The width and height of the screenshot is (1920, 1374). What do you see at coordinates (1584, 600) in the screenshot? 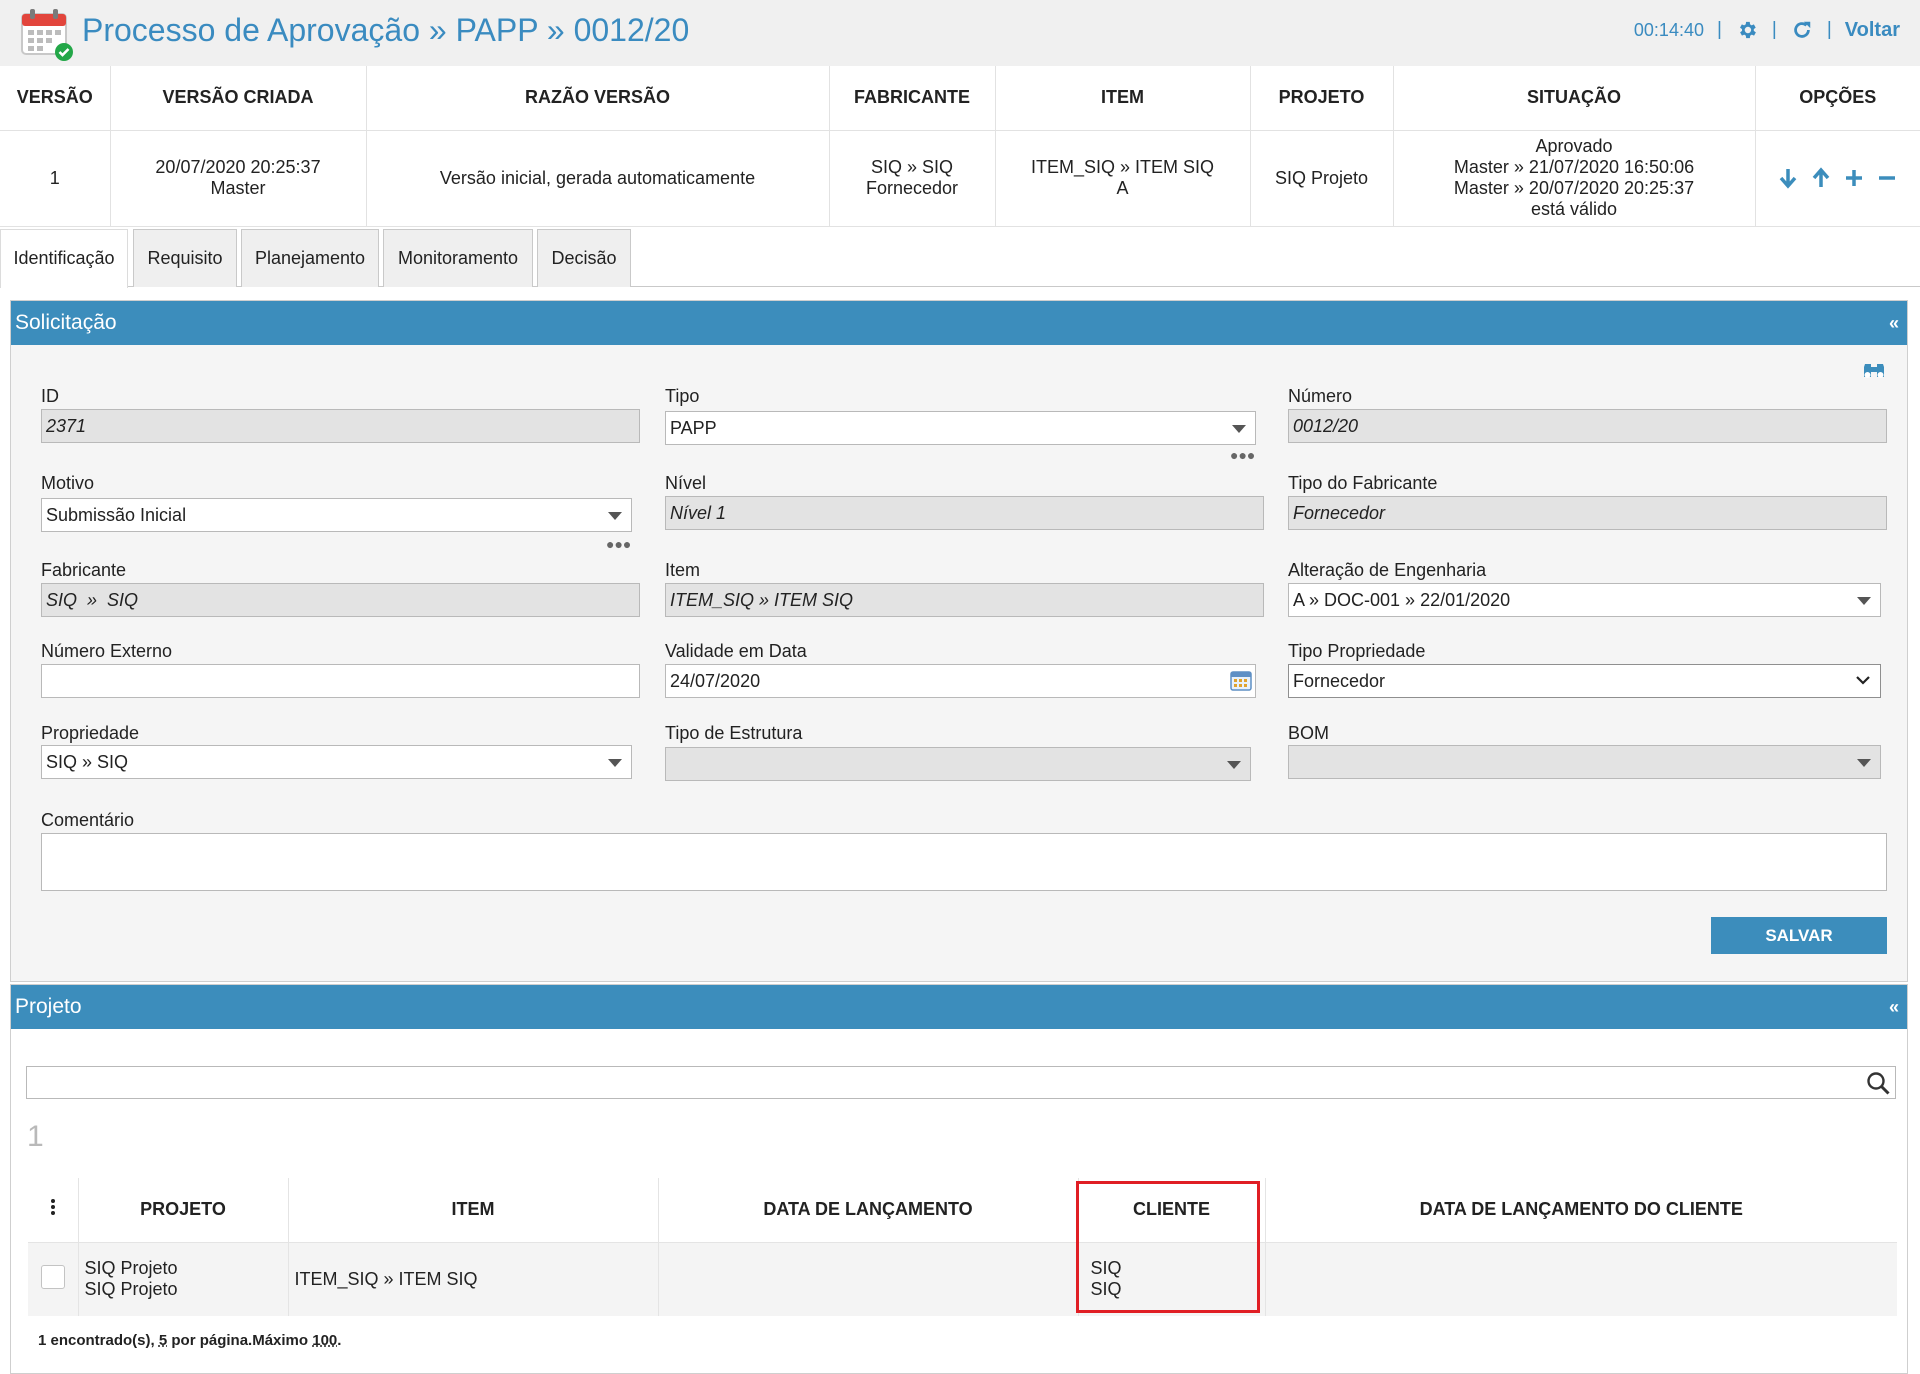
I see `alteracao-select: A » DOC-001 » 22/01/2020` at bounding box center [1584, 600].